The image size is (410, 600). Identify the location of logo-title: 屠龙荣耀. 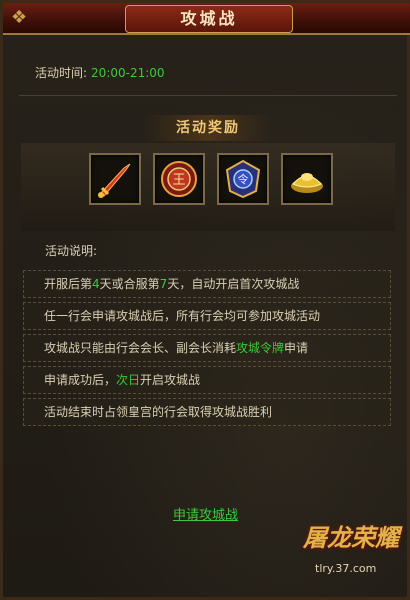
(351, 537).